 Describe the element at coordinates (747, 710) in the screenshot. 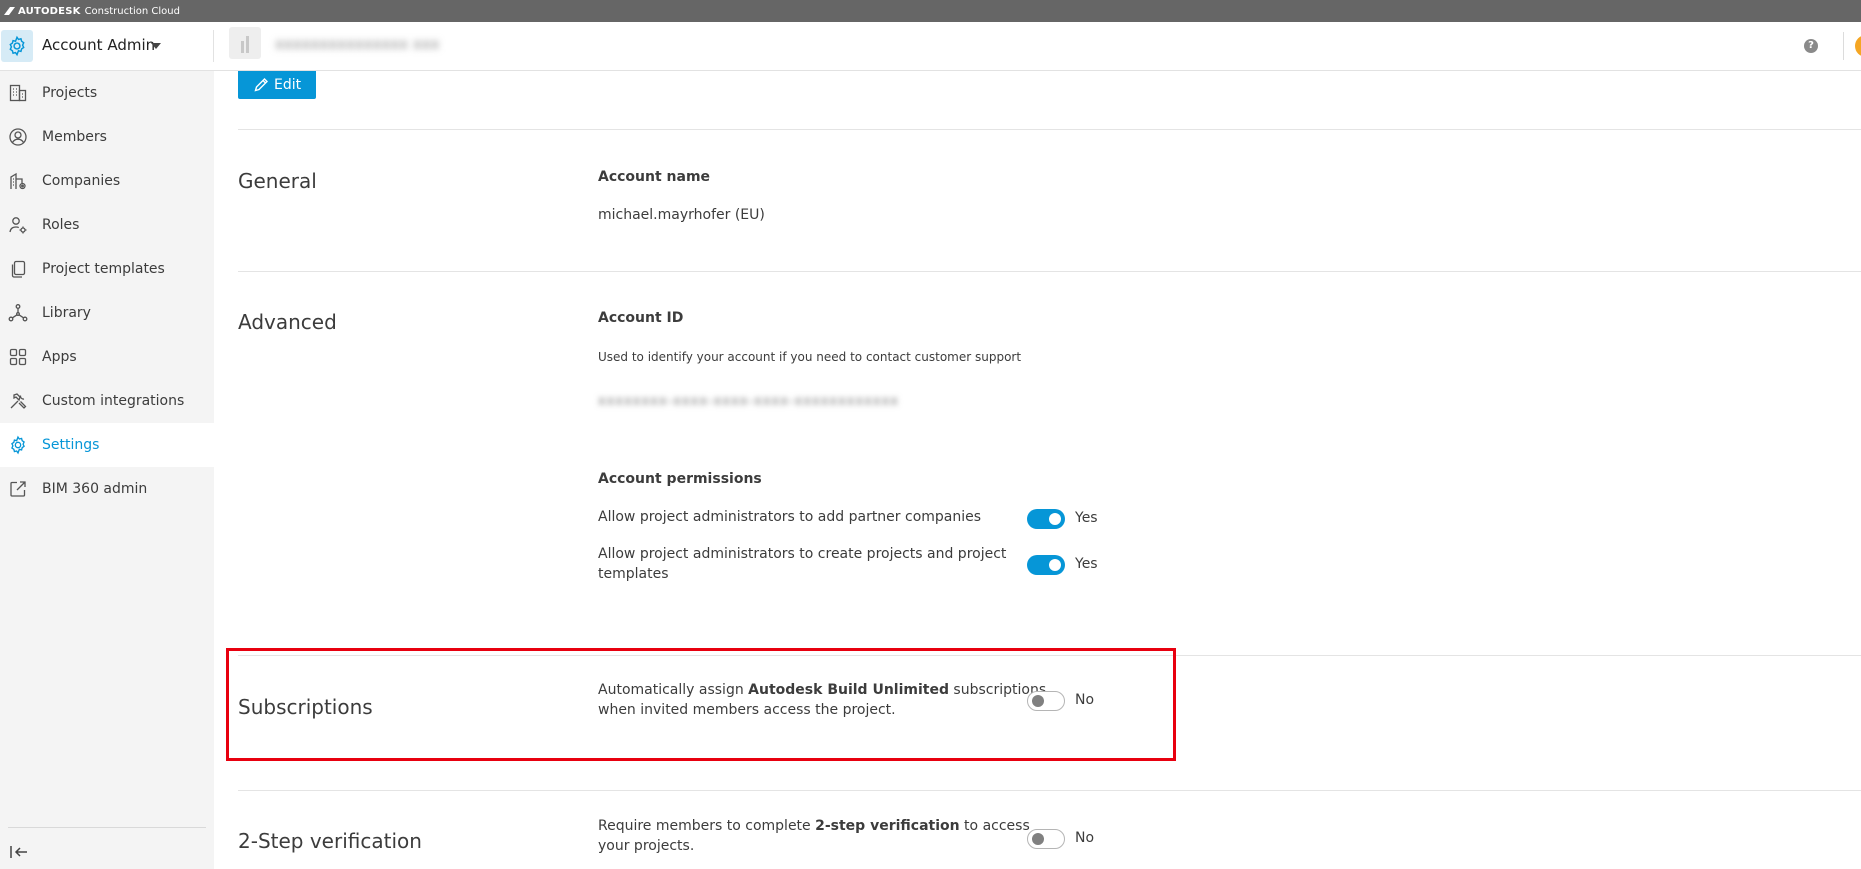

I see `subscriptions-description-line2: when invited members access the project.` at that location.